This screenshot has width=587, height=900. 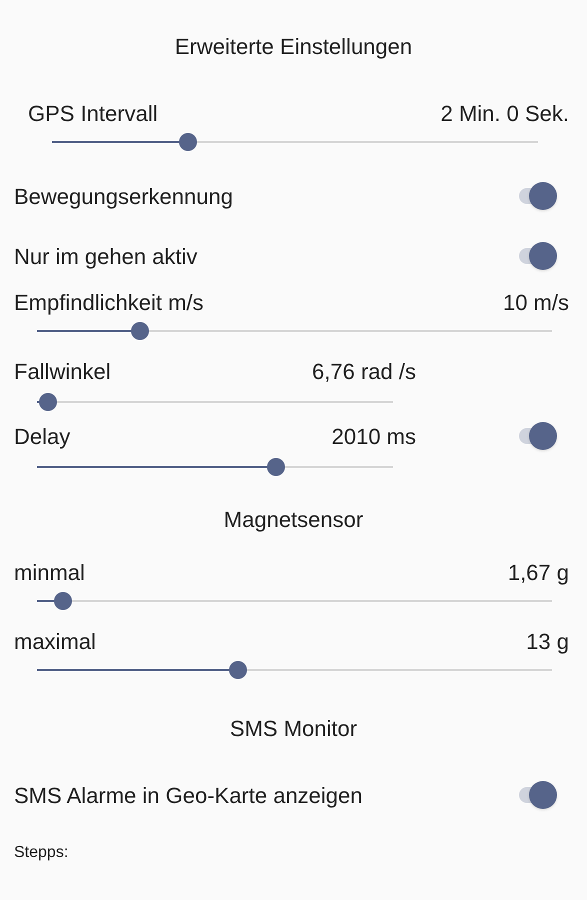 What do you see at coordinates (538, 573) in the screenshot?
I see `setting-value: 1,67 g` at bounding box center [538, 573].